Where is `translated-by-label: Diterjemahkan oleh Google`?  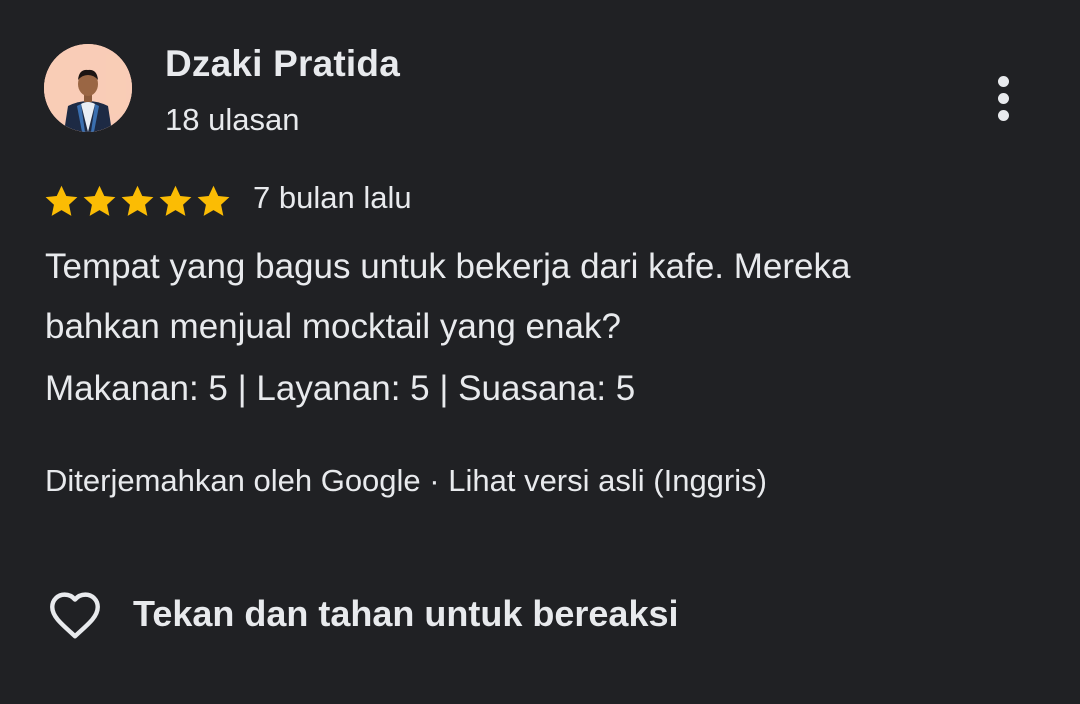 translated-by-label: Diterjemahkan oleh Google is located at coordinates (233, 480).